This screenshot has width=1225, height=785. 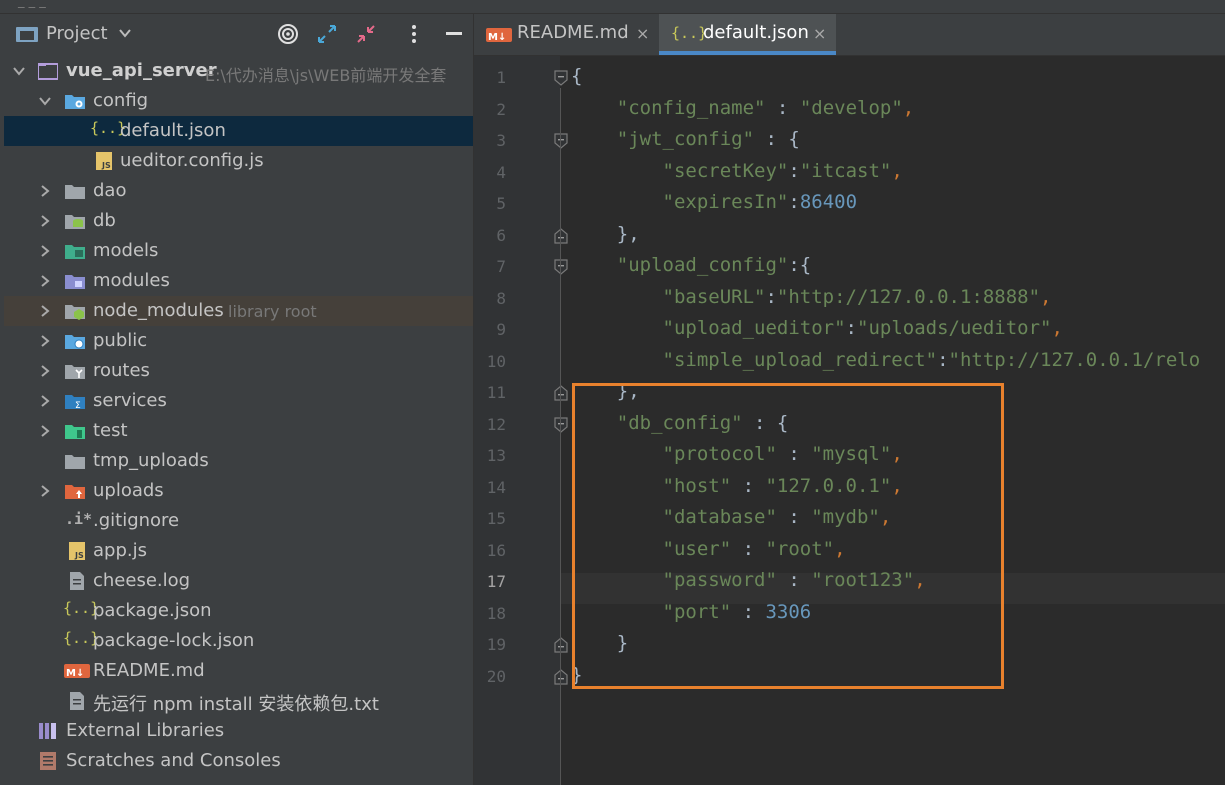 I want to click on project-panel-header: Project, so click(x=236, y=34).